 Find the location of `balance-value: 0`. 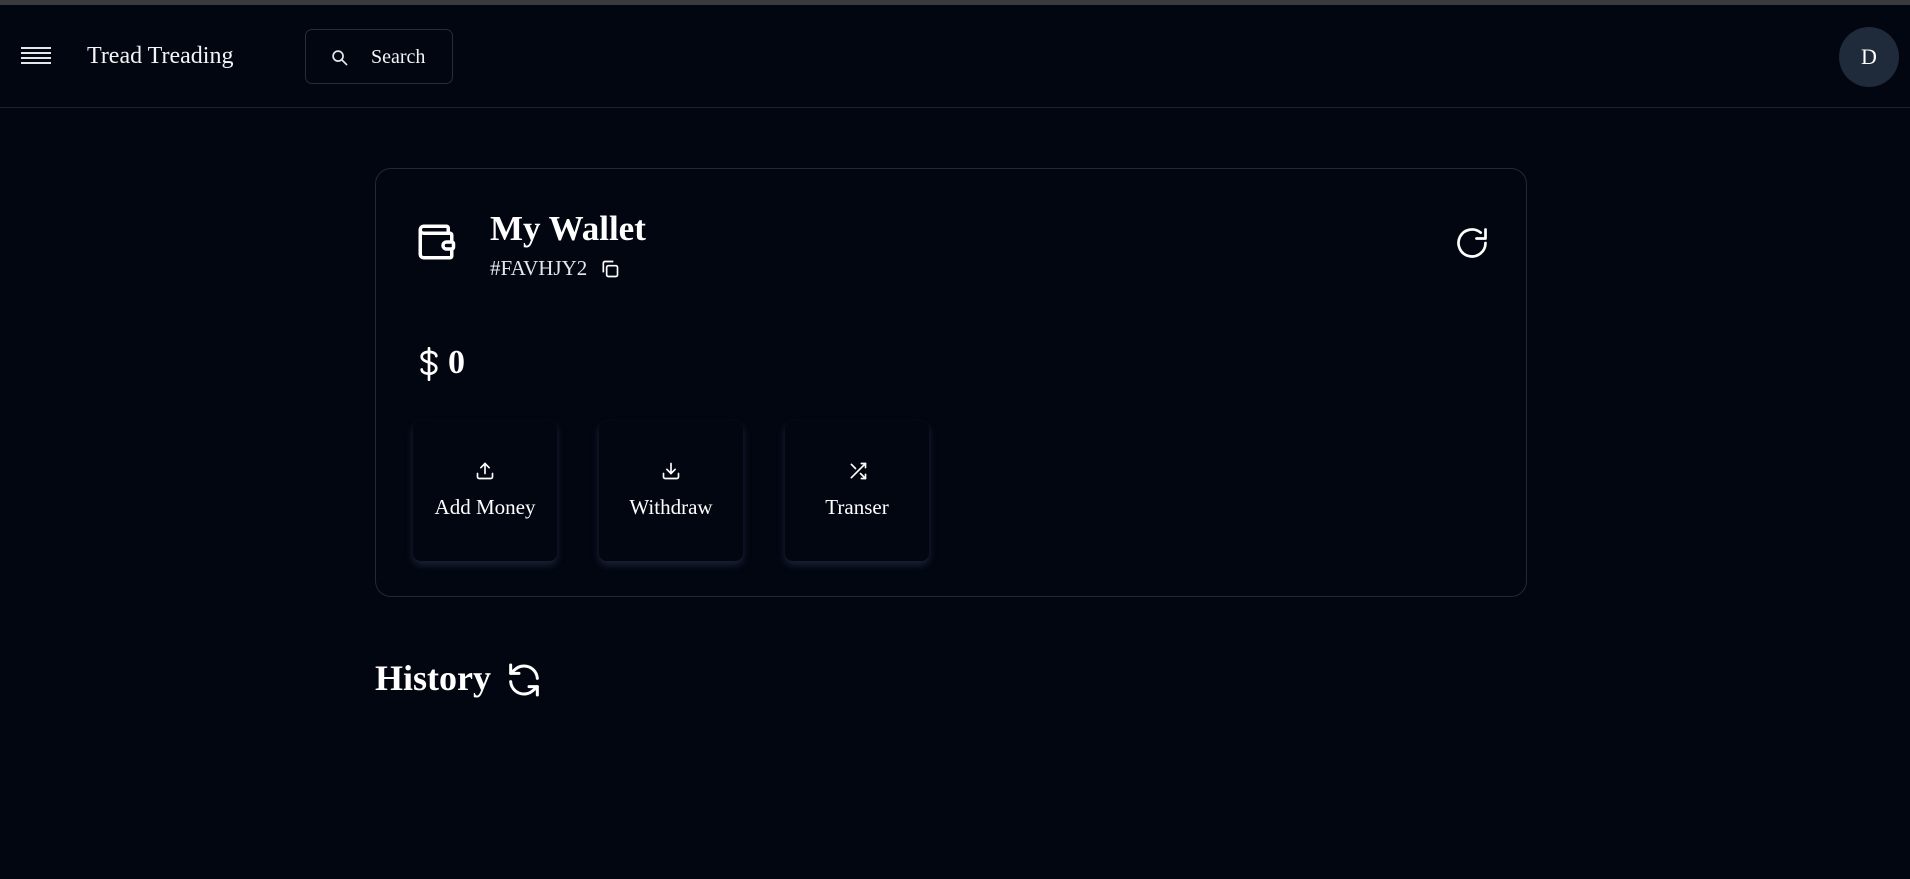

balance-value: 0 is located at coordinates (456, 362).